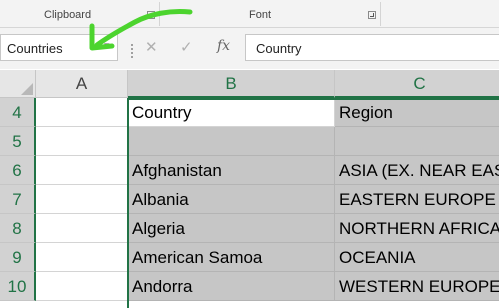 Image resolution: width=499 pixels, height=308 pixels. I want to click on cell-a9, so click(82, 257).